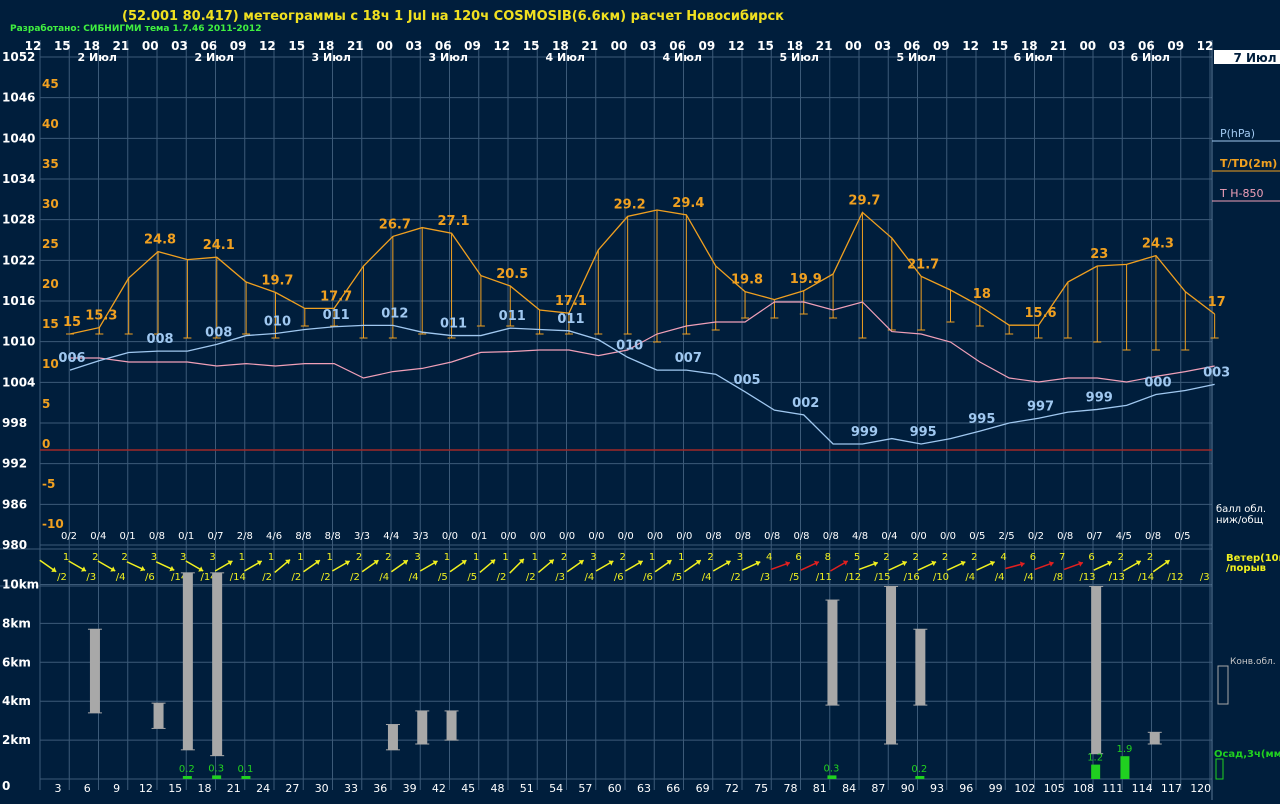 The image size is (1280, 804). I want to click on precip-label: 0.3, so click(831, 768).